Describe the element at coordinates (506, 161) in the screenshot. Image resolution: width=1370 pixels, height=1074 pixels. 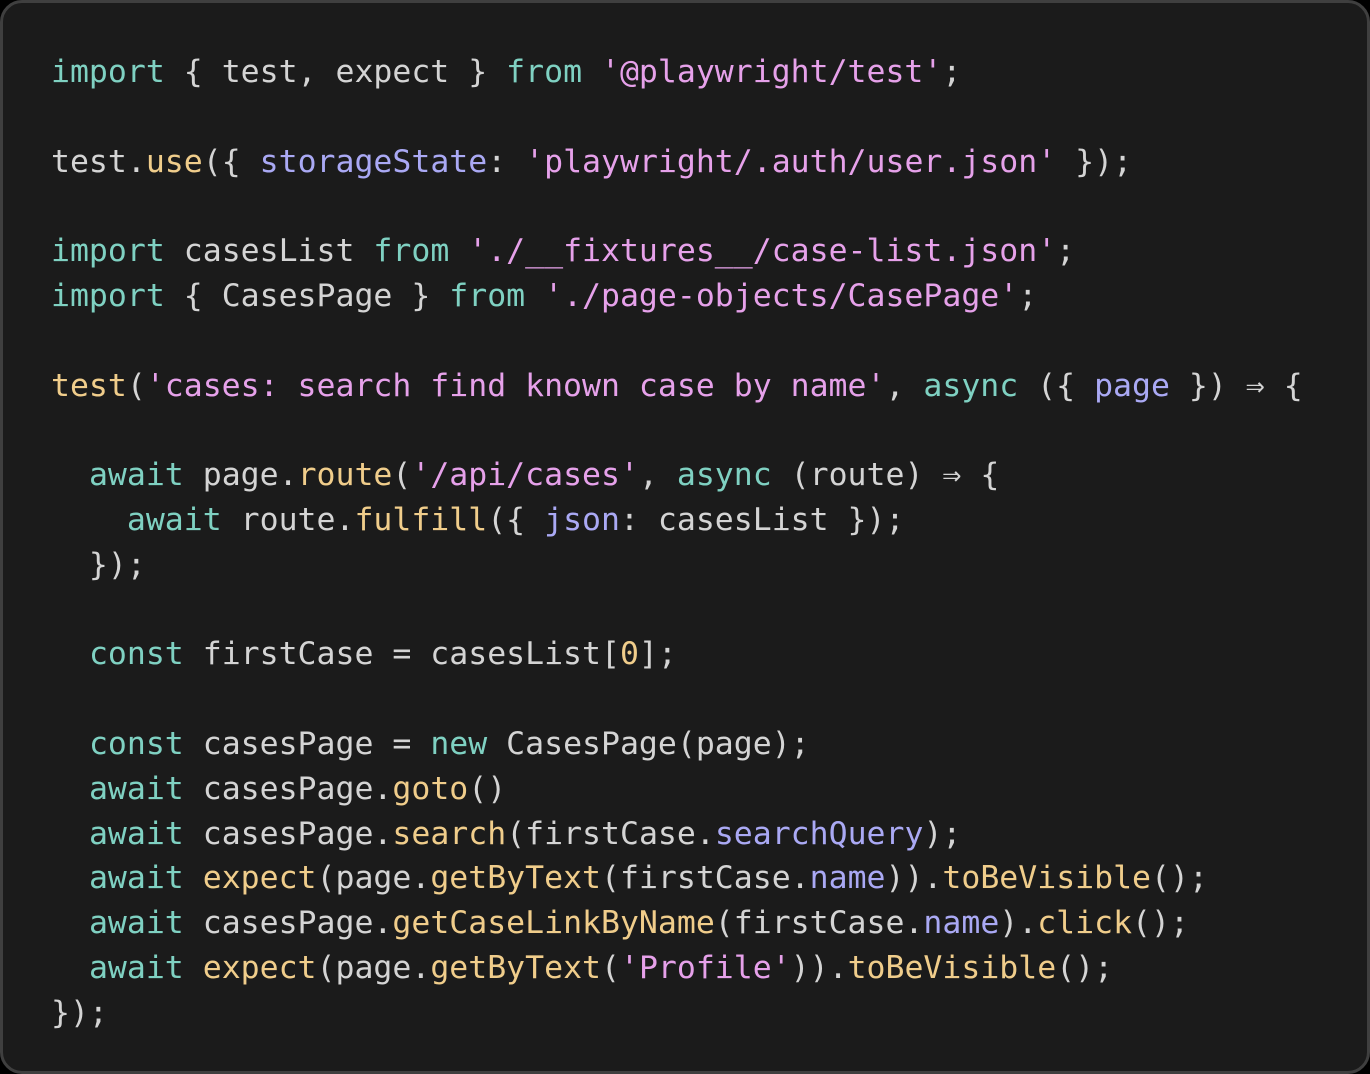
I see `code-text: :` at that location.